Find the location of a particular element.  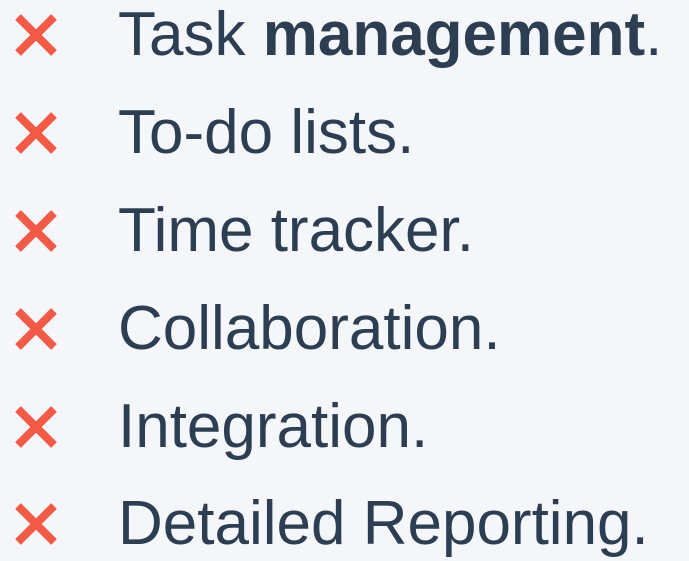

feature-label: Time tracker. is located at coordinates (296, 230).